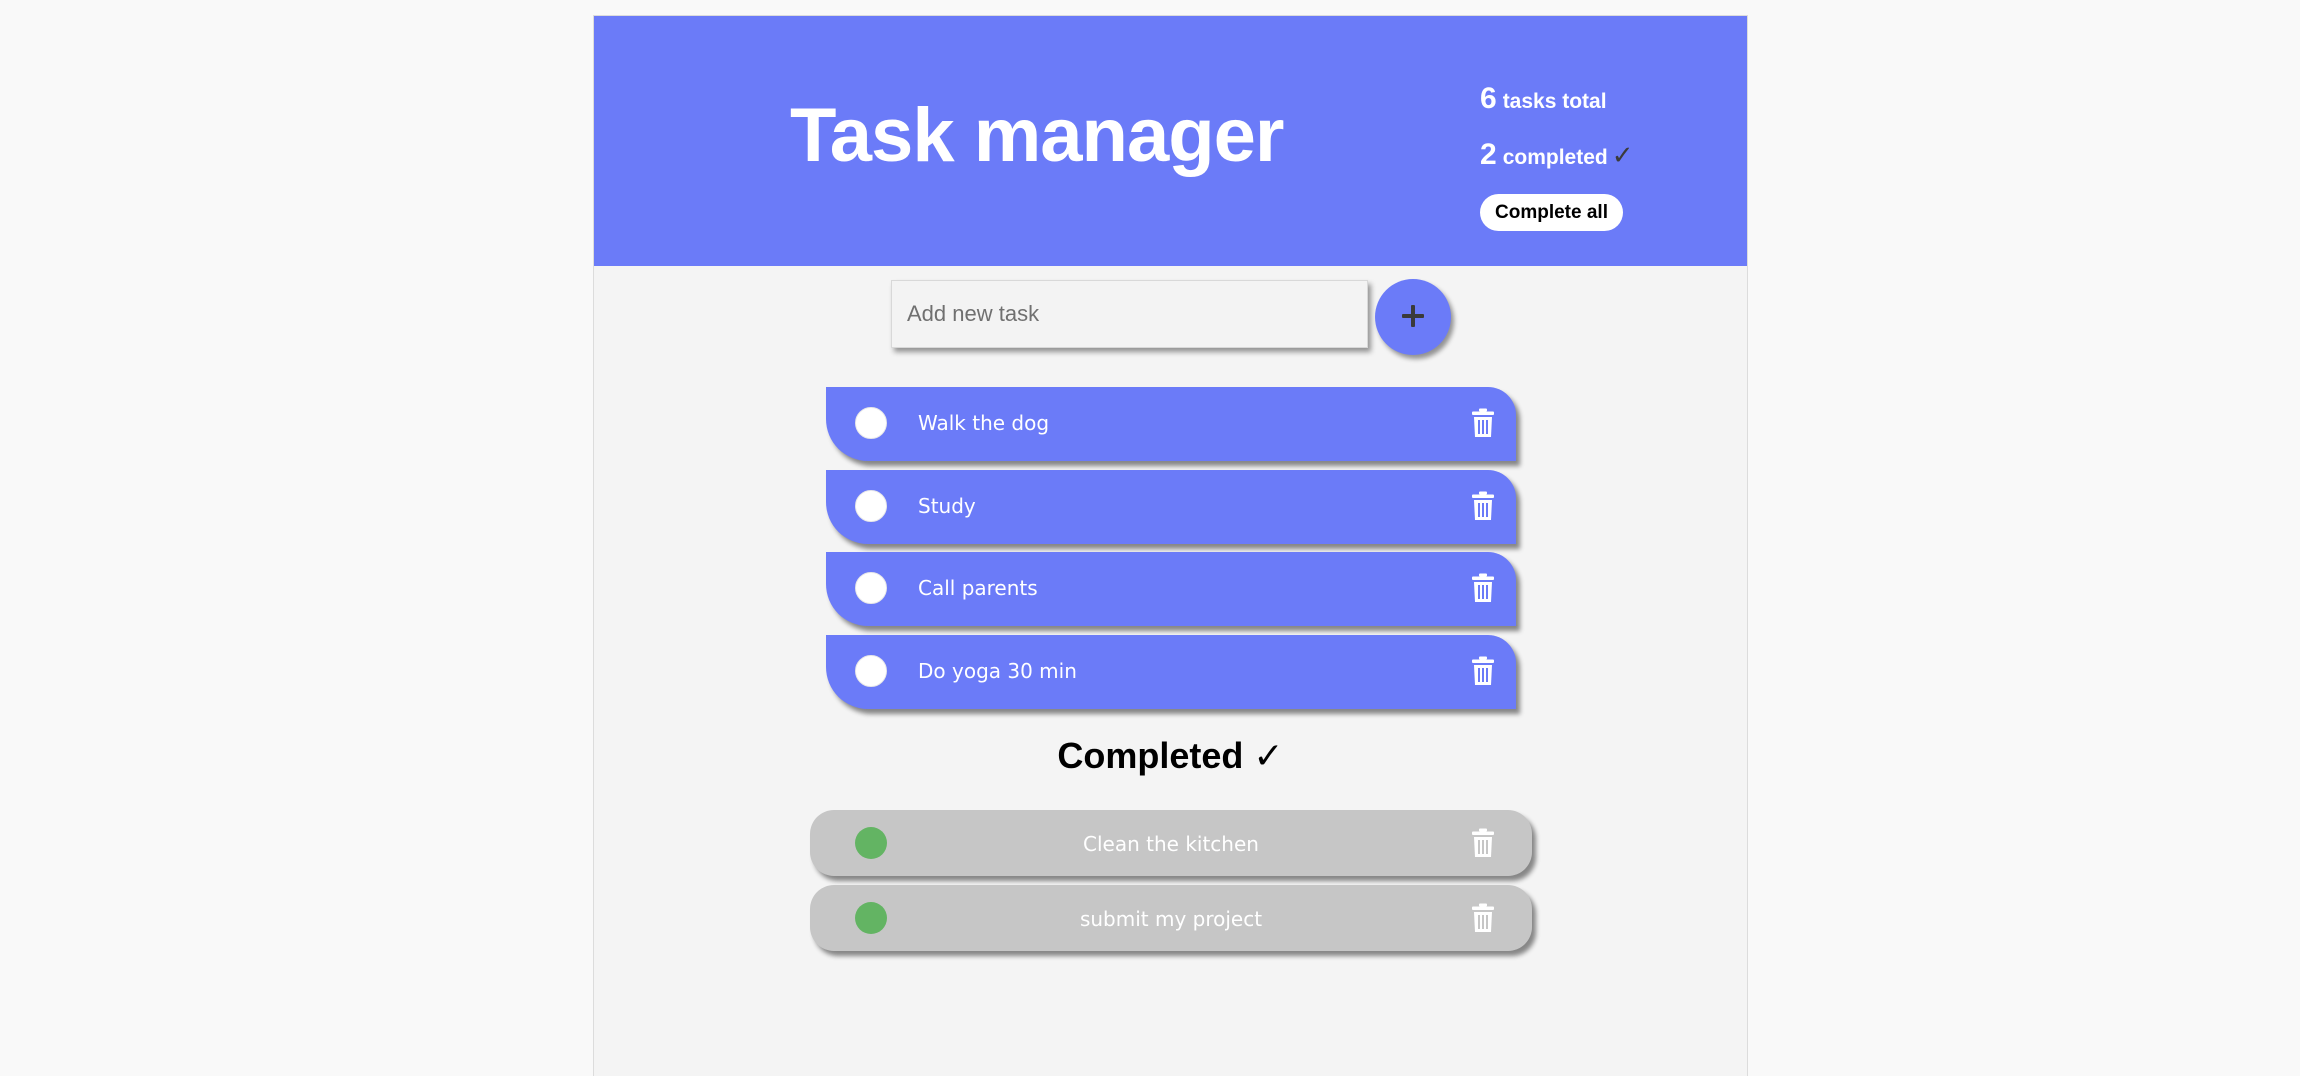  I want to click on task-label: Study, so click(947, 506).